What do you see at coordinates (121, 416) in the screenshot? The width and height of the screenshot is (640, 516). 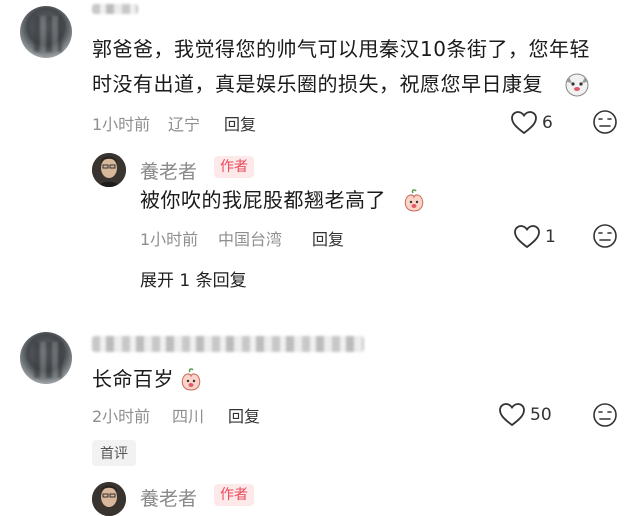 I see `comment-time: 2小时前` at bounding box center [121, 416].